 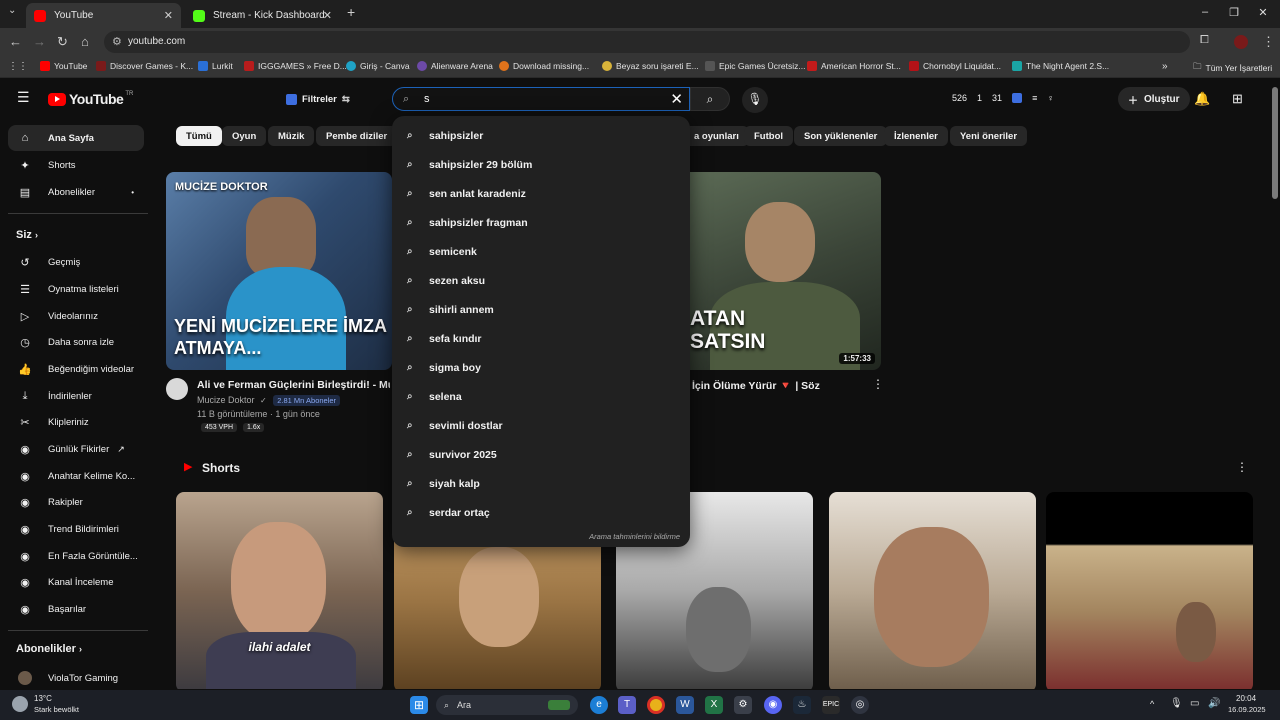 What do you see at coordinates (76, 262) in the screenshot?
I see `sidebar-item-history: ↺ Geçmiş` at bounding box center [76, 262].